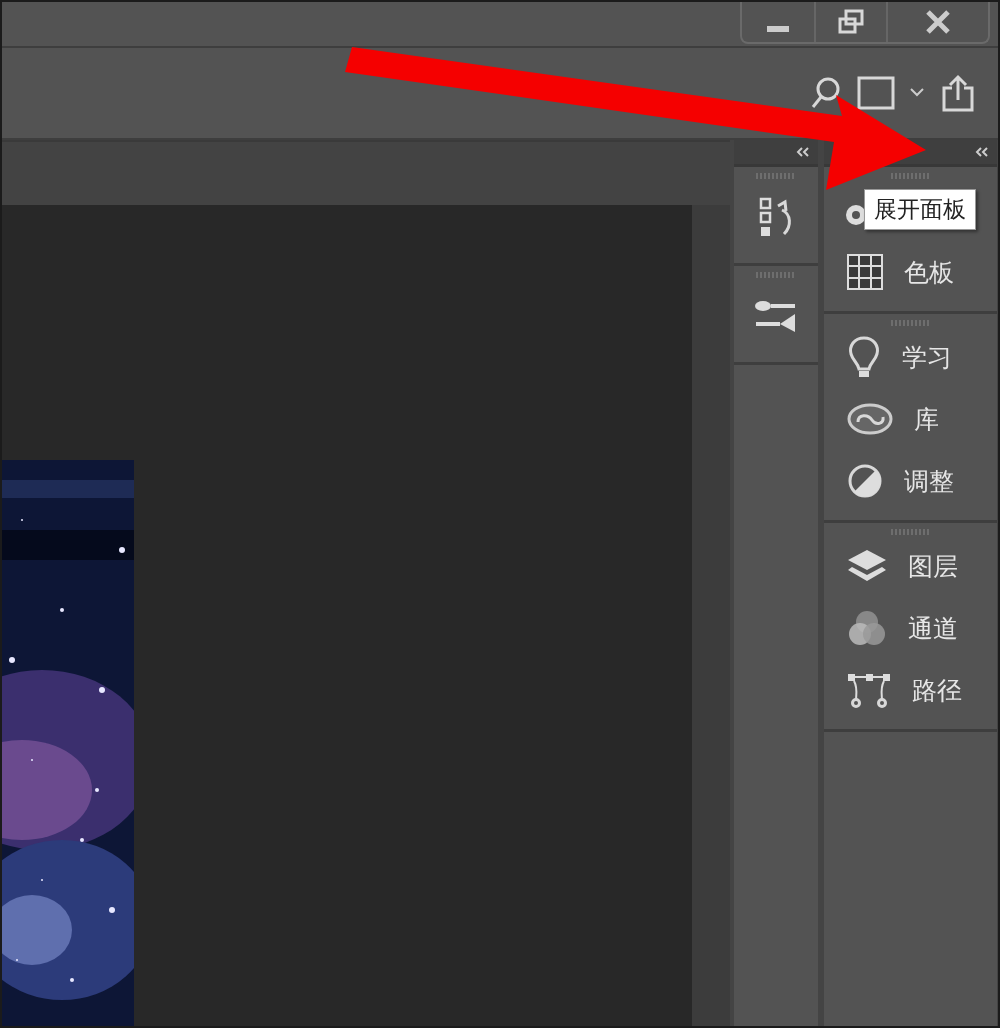 The width and height of the screenshot is (1000, 1028). Describe the element at coordinates (910, 357) in the screenshot. I see `panel-item: 学习` at that location.